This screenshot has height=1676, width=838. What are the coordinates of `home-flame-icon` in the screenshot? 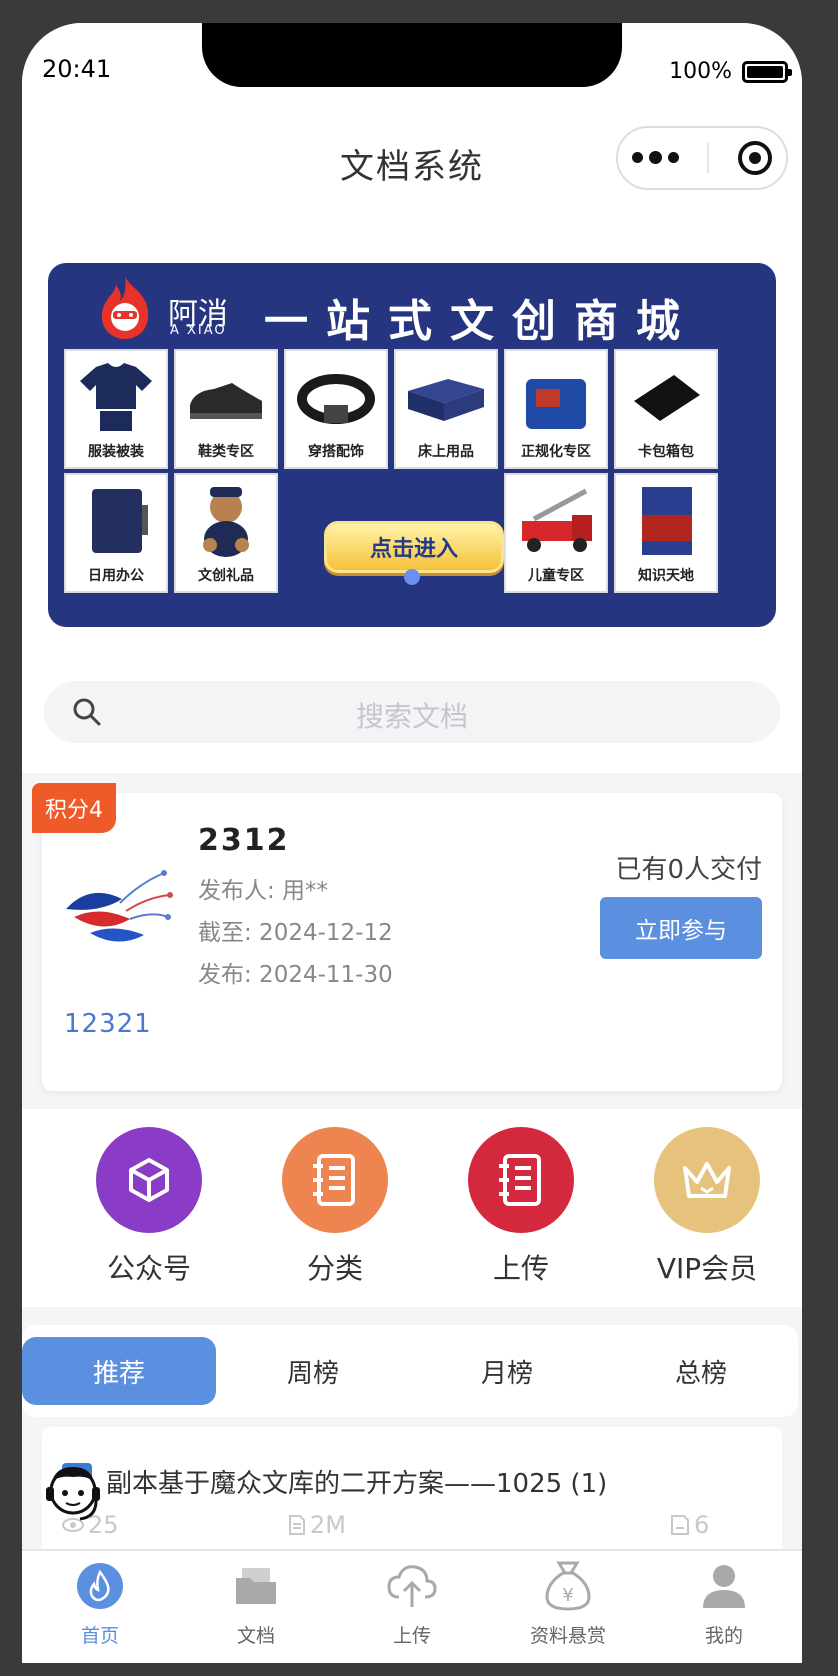 It's located at (100, 1586).